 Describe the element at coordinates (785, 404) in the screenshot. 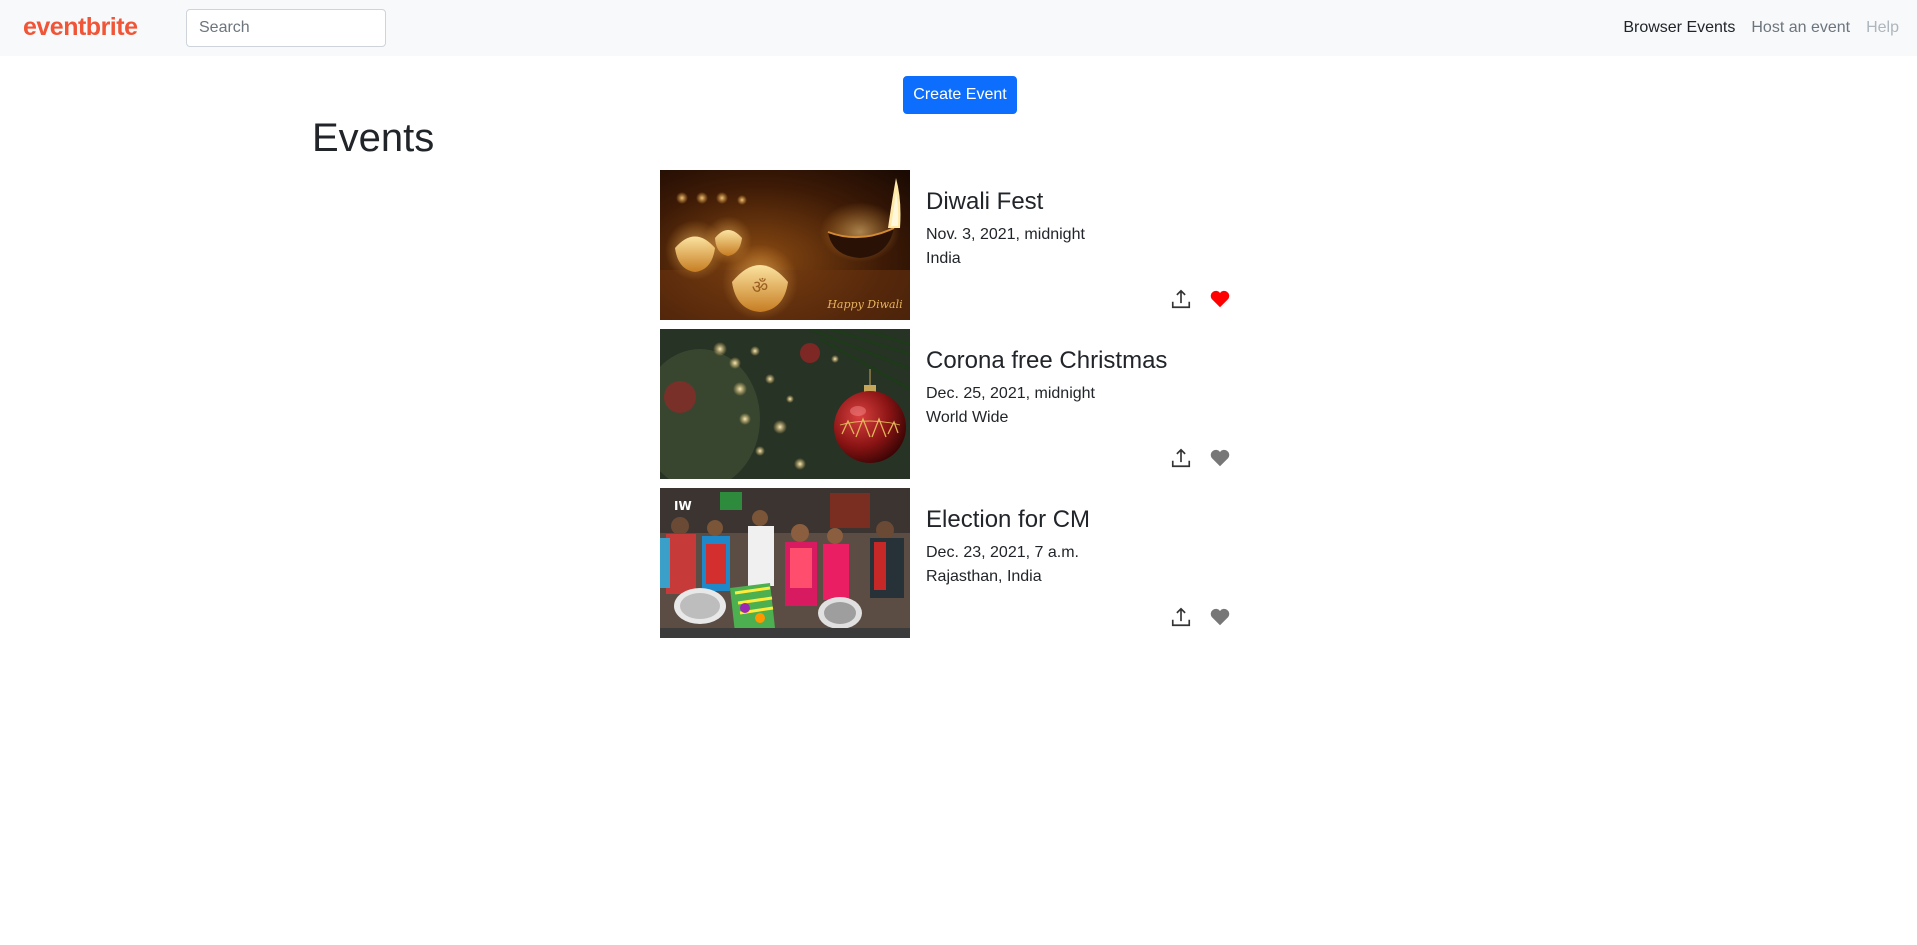

I see `event-image-christmas` at that location.